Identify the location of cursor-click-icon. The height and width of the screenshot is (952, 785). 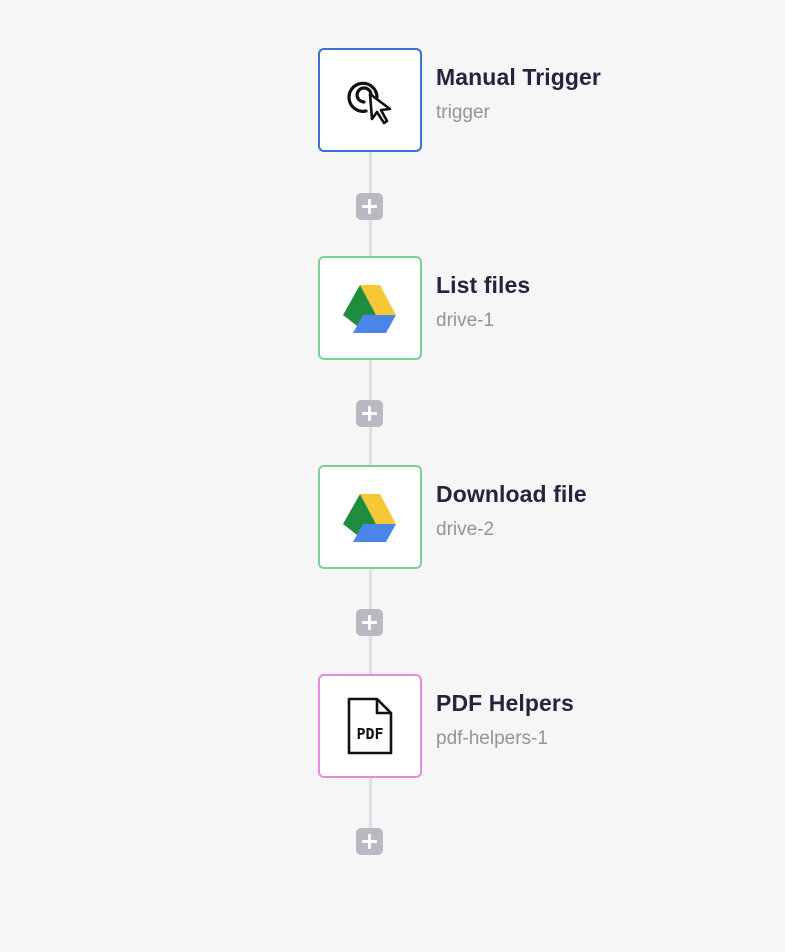
(370, 100).